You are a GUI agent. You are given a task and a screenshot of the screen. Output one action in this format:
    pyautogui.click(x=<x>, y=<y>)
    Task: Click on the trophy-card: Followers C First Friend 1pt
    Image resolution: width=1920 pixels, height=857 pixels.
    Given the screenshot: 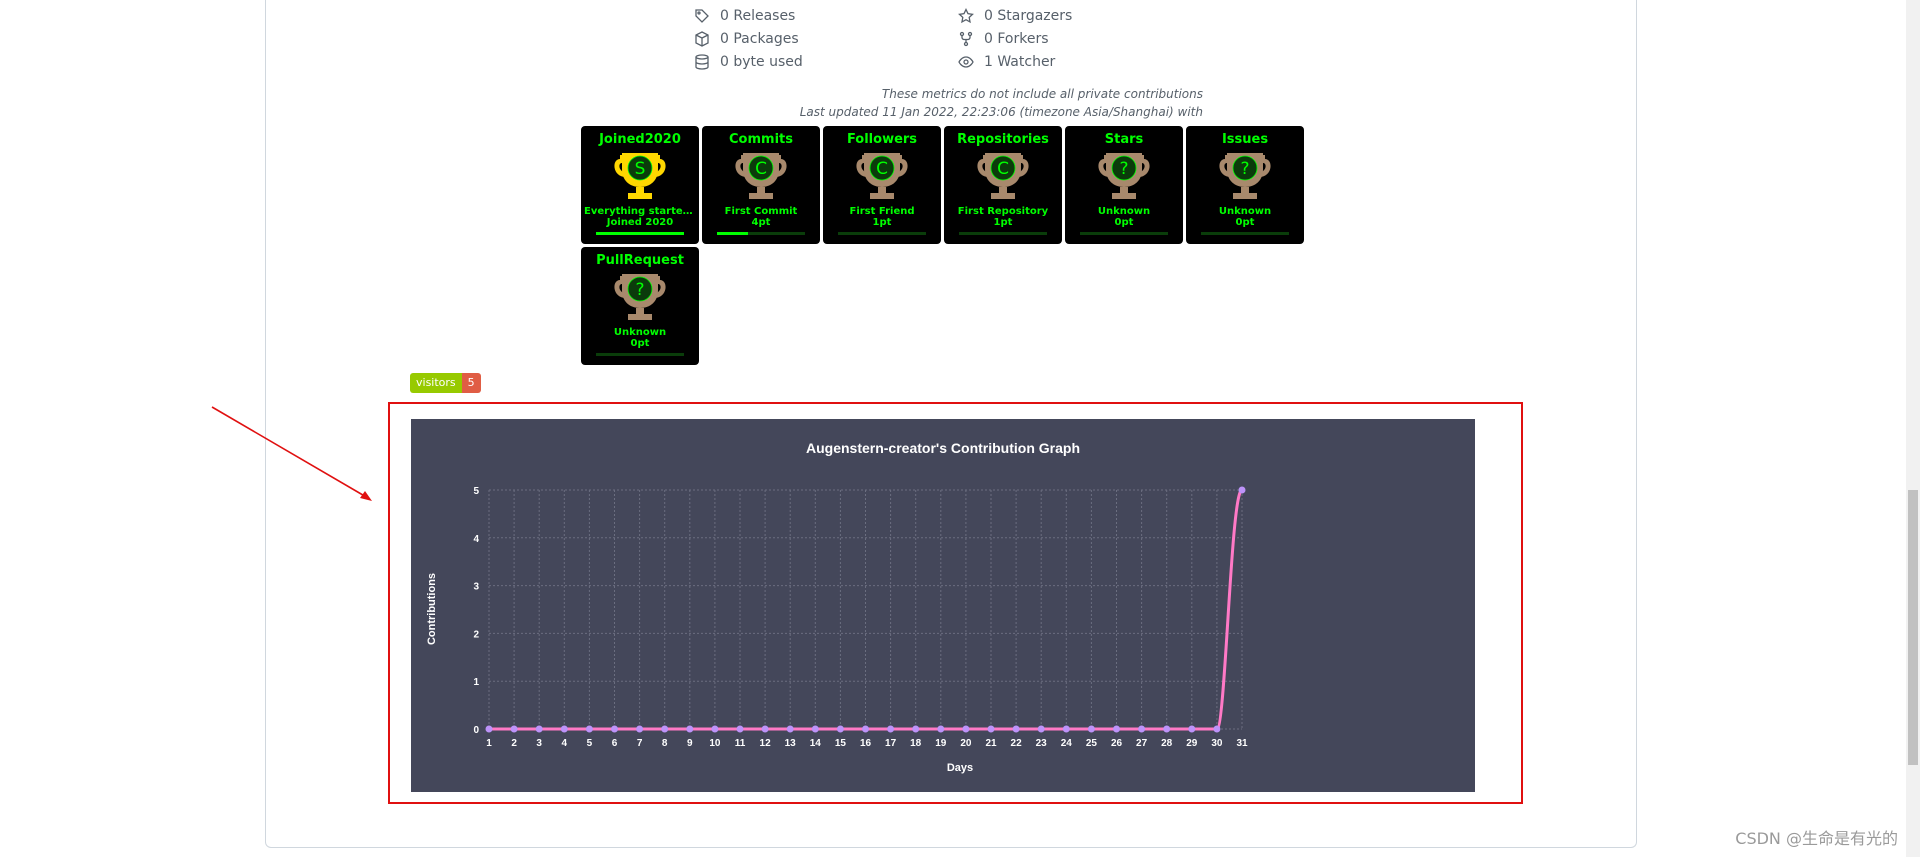 What is the action you would take?
    pyautogui.click(x=882, y=185)
    